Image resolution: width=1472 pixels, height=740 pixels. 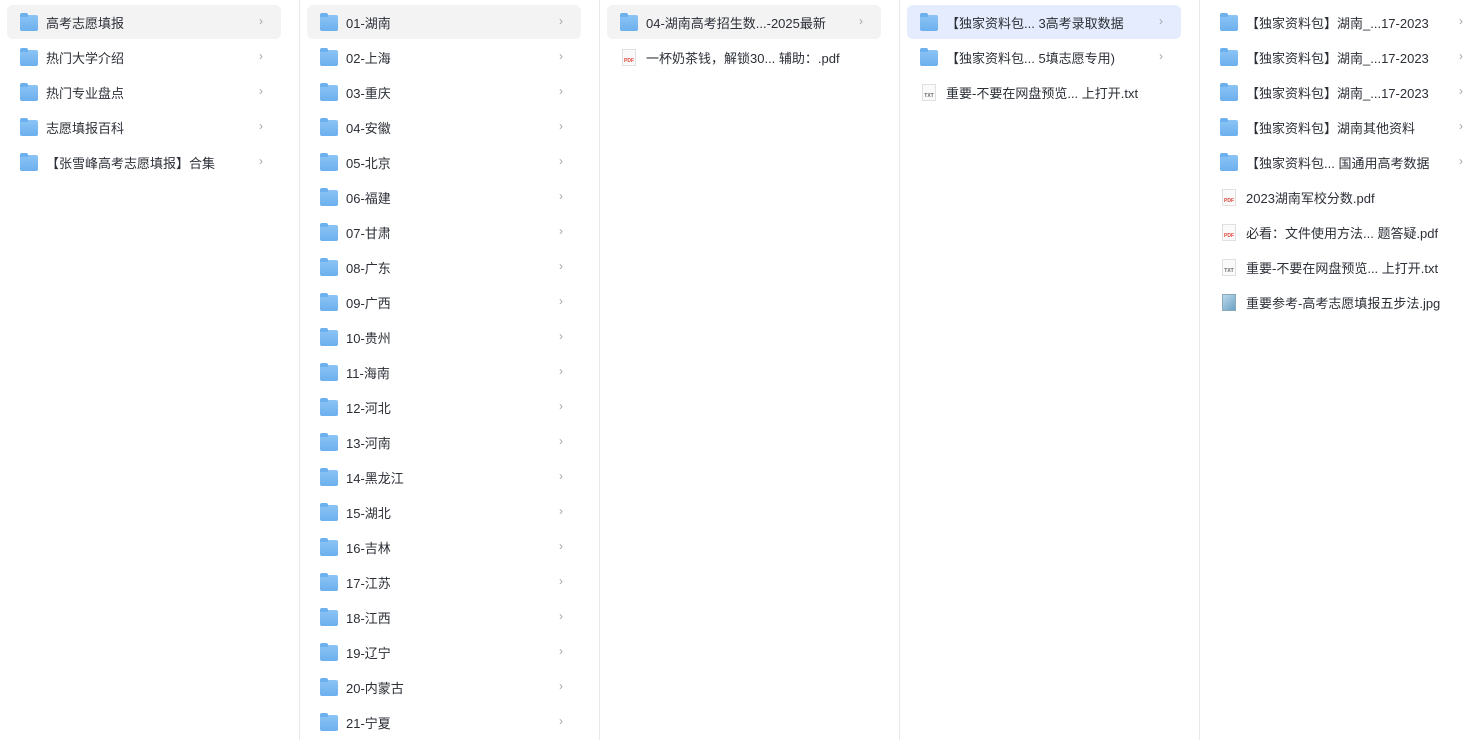 I want to click on item-label: 2023湖南军校分数.pdf, so click(x=1310, y=198).